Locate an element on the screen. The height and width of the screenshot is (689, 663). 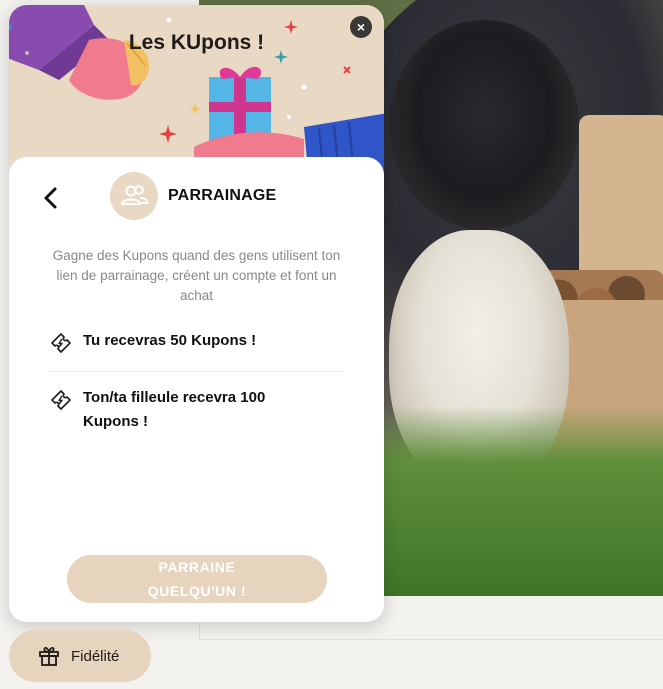
refer-someone-button: PARRAINE QUELQU'UN ! is located at coordinates (197, 579).